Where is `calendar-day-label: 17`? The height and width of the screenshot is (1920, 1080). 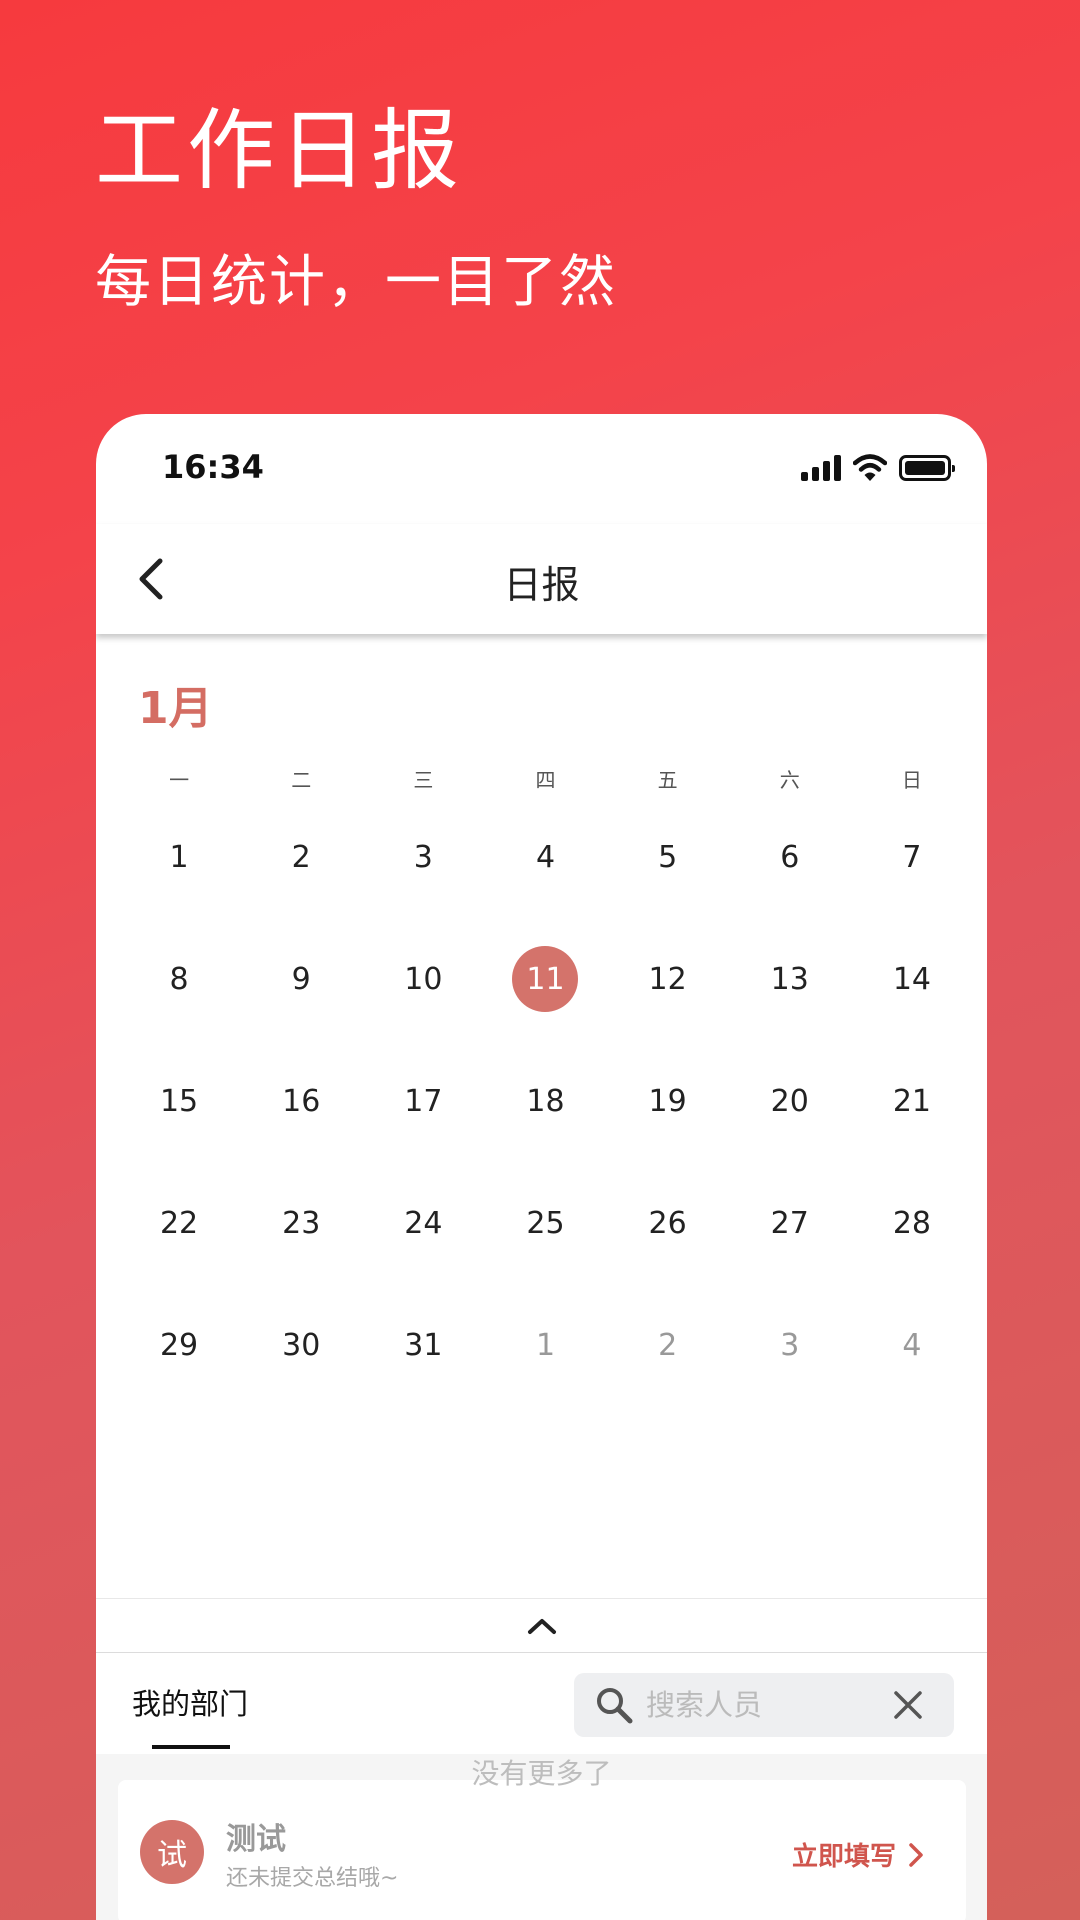 calendar-day-label: 17 is located at coordinates (423, 1101).